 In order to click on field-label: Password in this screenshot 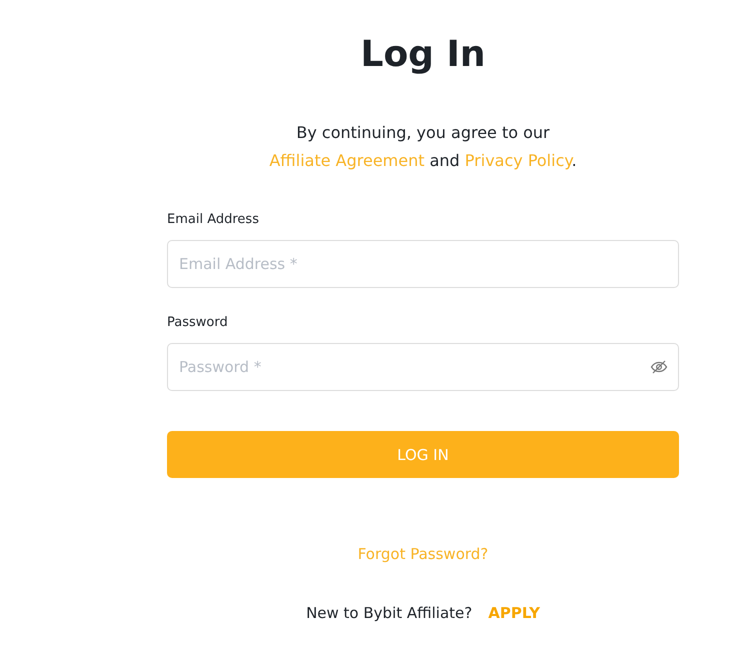, I will do `click(197, 323)`.